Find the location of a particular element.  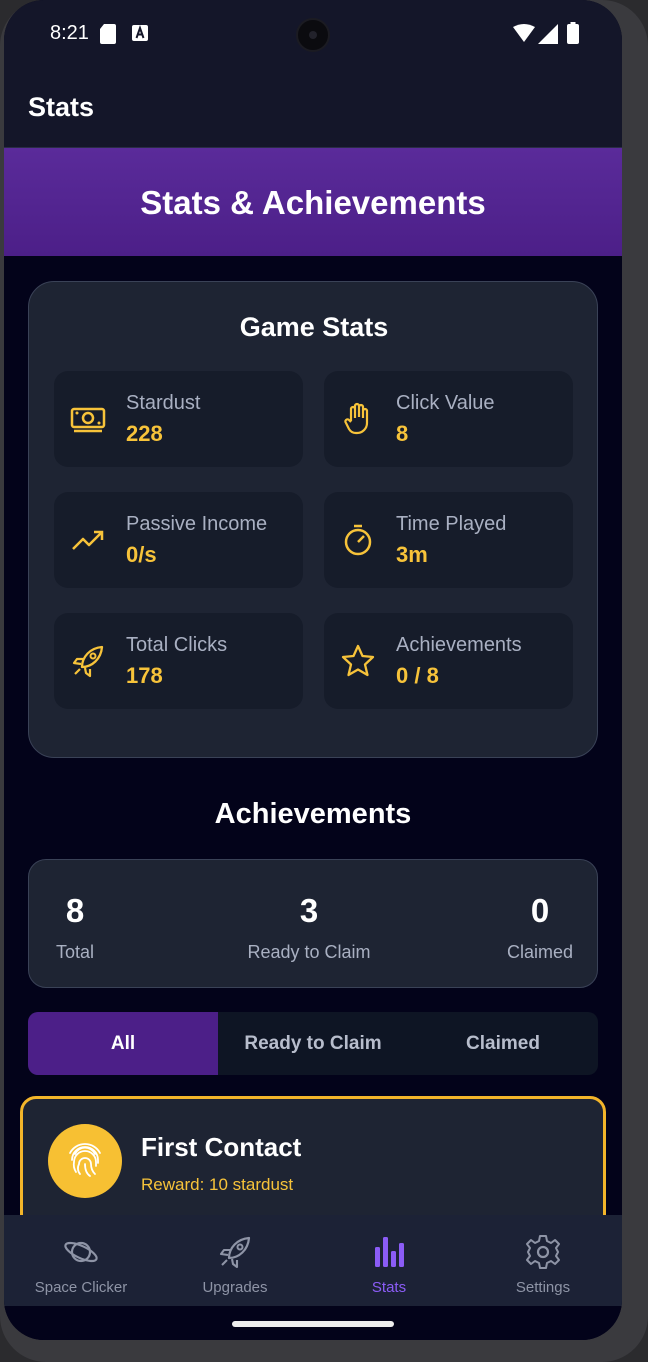

stat-label: Total Clicks is located at coordinates (177, 645).